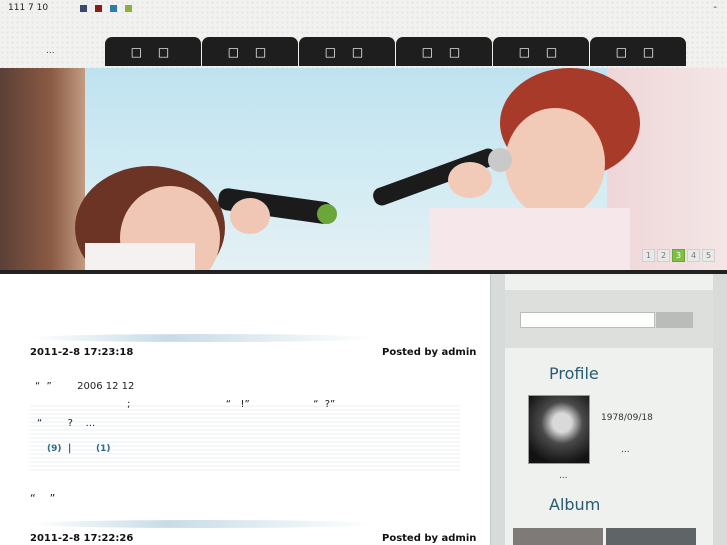 This screenshot has height=545, width=727. I want to click on post-timestamp: 2011-2-8 17:23:18, so click(82, 352).